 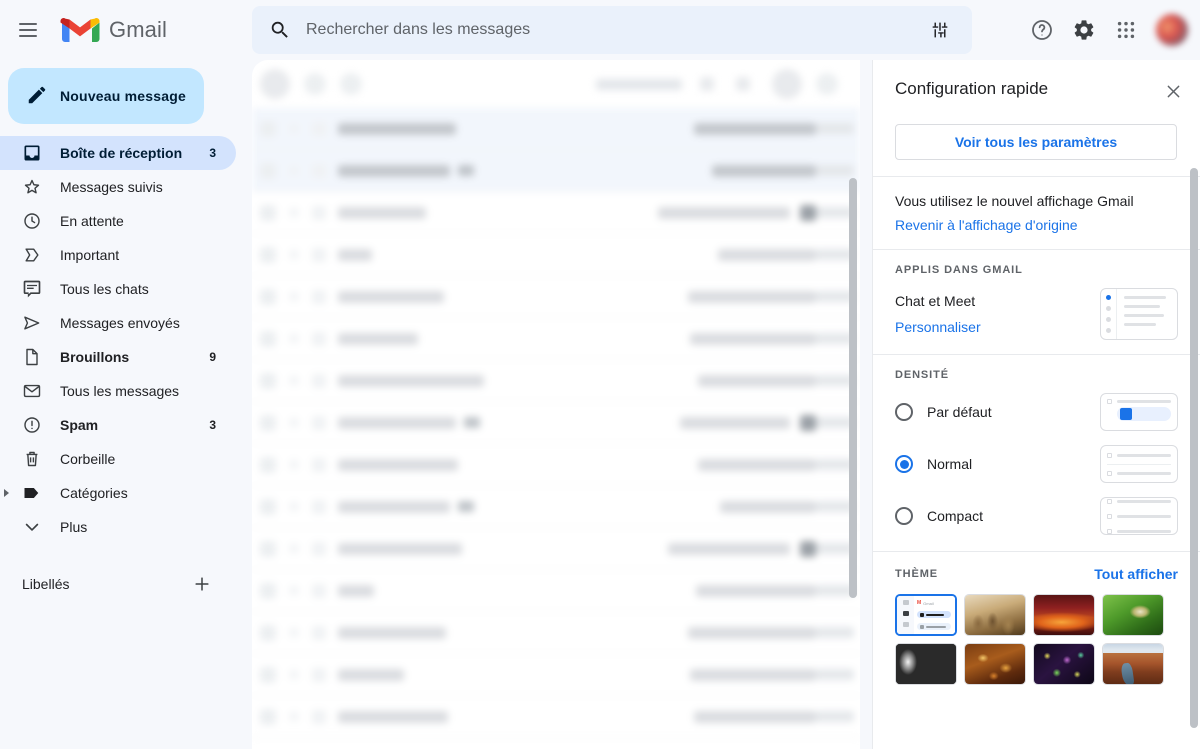 I want to click on plus-icon, so click(x=202, y=584).